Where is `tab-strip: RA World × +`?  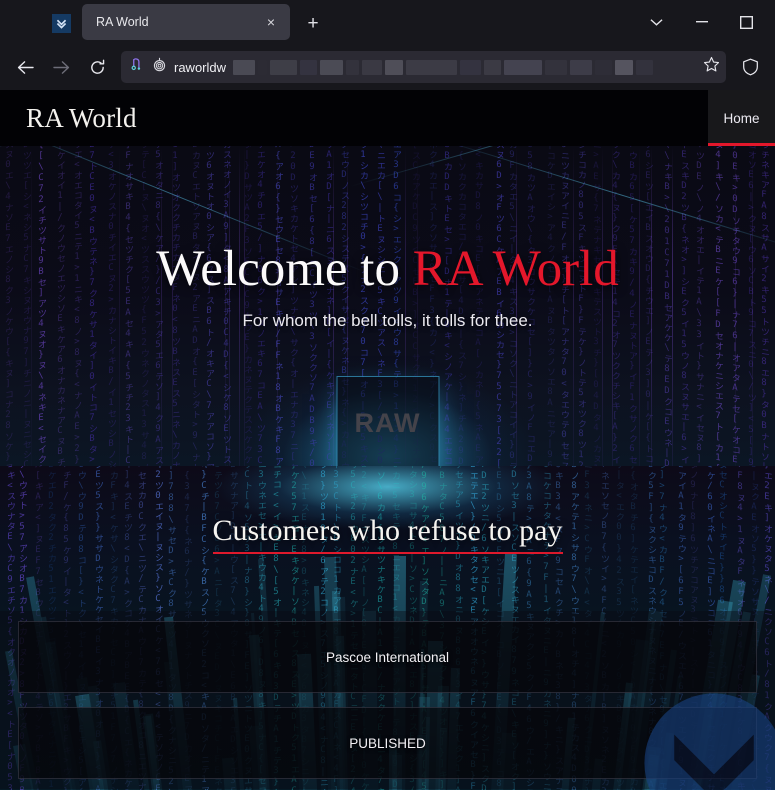 tab-strip: RA World × + is located at coordinates (387, 22).